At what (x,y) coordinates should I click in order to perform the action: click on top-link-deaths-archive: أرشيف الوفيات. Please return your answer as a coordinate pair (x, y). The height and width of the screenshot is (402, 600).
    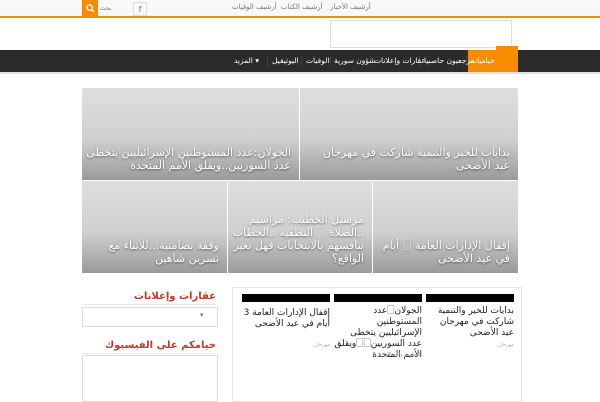
    Looking at the image, I should click on (254, 7).